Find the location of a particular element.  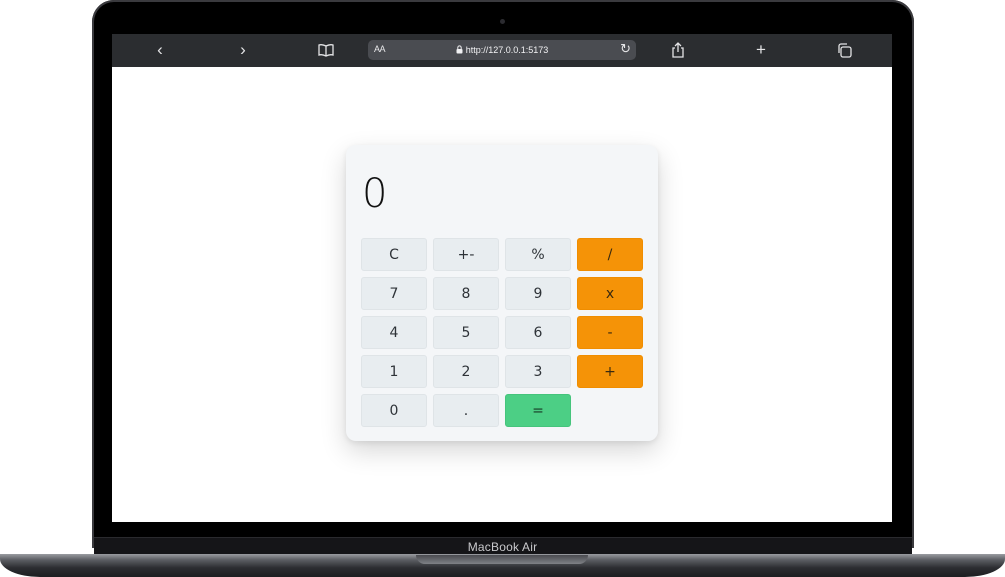

reload-icon: ↻ is located at coordinates (625, 49).